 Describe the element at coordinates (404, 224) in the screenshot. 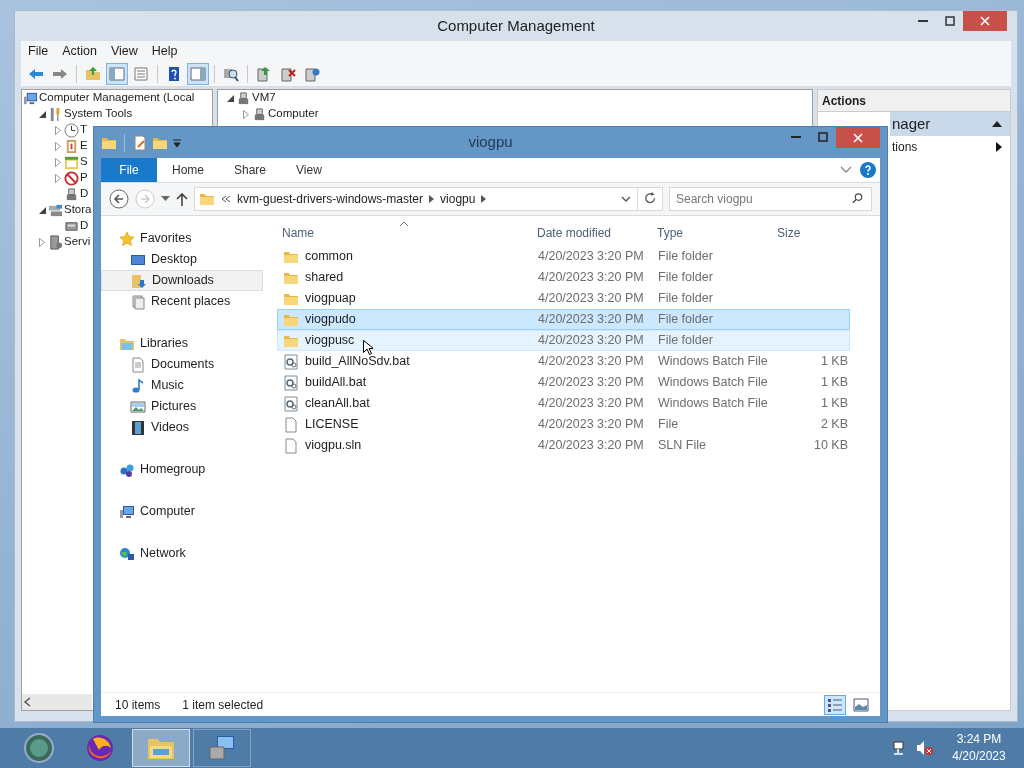

I see `sort-up-icon` at that location.